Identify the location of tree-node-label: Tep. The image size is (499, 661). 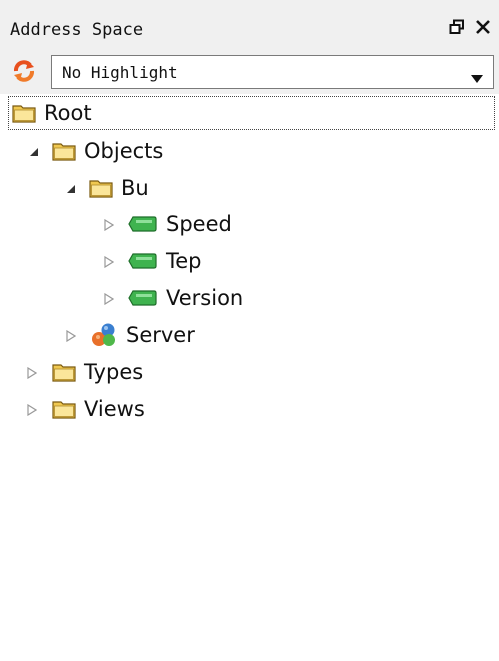
(184, 261).